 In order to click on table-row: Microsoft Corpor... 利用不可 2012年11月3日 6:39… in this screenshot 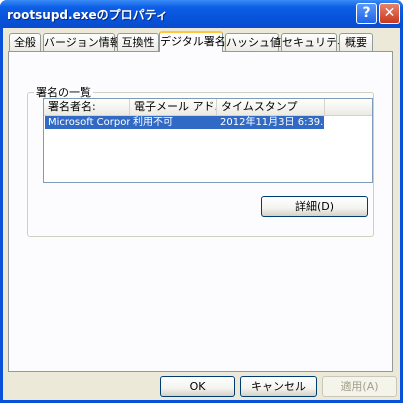, I will do `click(184, 122)`.